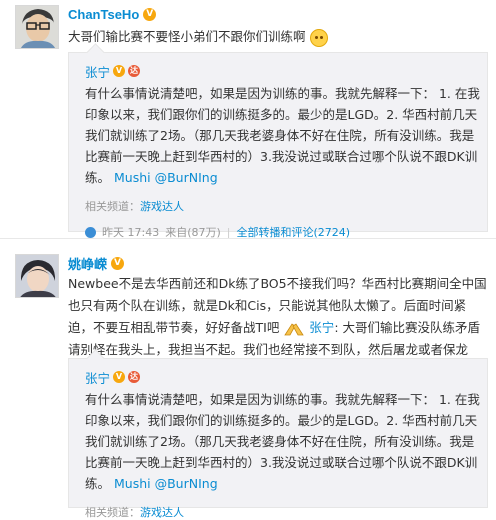 This screenshot has width=496, height=520. I want to click on mention-zhangning: 张宁, so click(321, 327).